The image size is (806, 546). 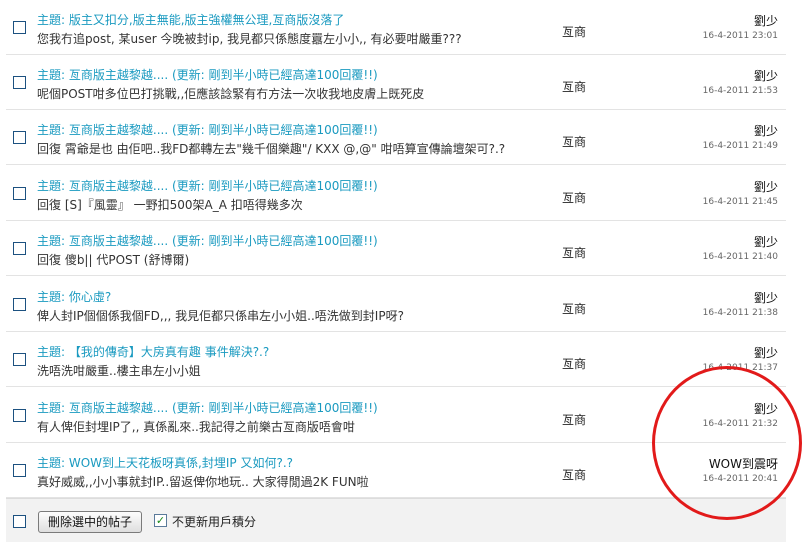 I want to click on post-time: 16-4-2011 23:01, so click(x=740, y=36).